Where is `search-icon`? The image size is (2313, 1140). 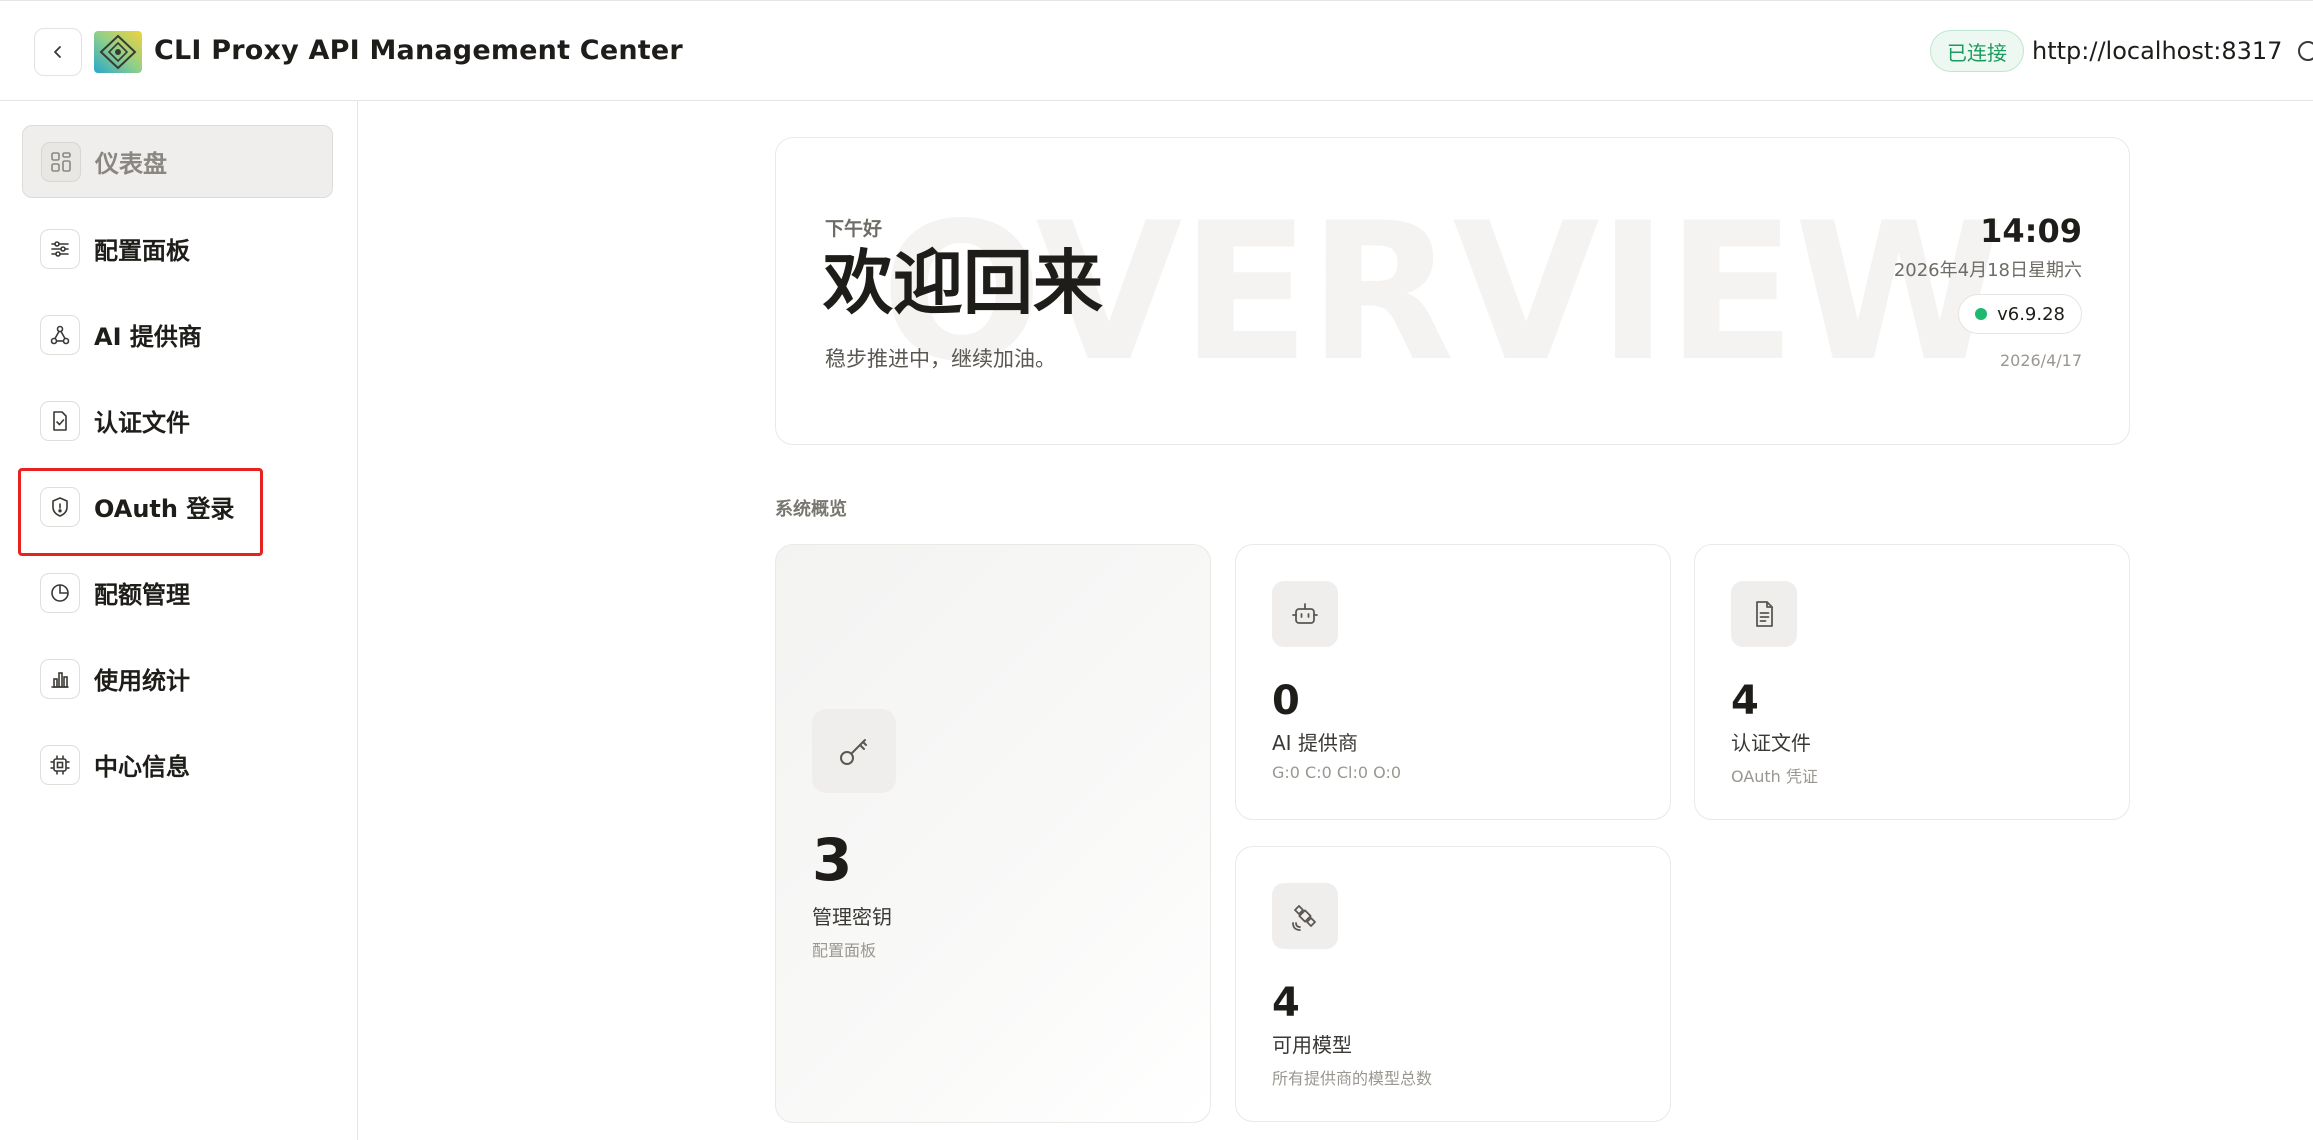 search-icon is located at coordinates (2305, 51).